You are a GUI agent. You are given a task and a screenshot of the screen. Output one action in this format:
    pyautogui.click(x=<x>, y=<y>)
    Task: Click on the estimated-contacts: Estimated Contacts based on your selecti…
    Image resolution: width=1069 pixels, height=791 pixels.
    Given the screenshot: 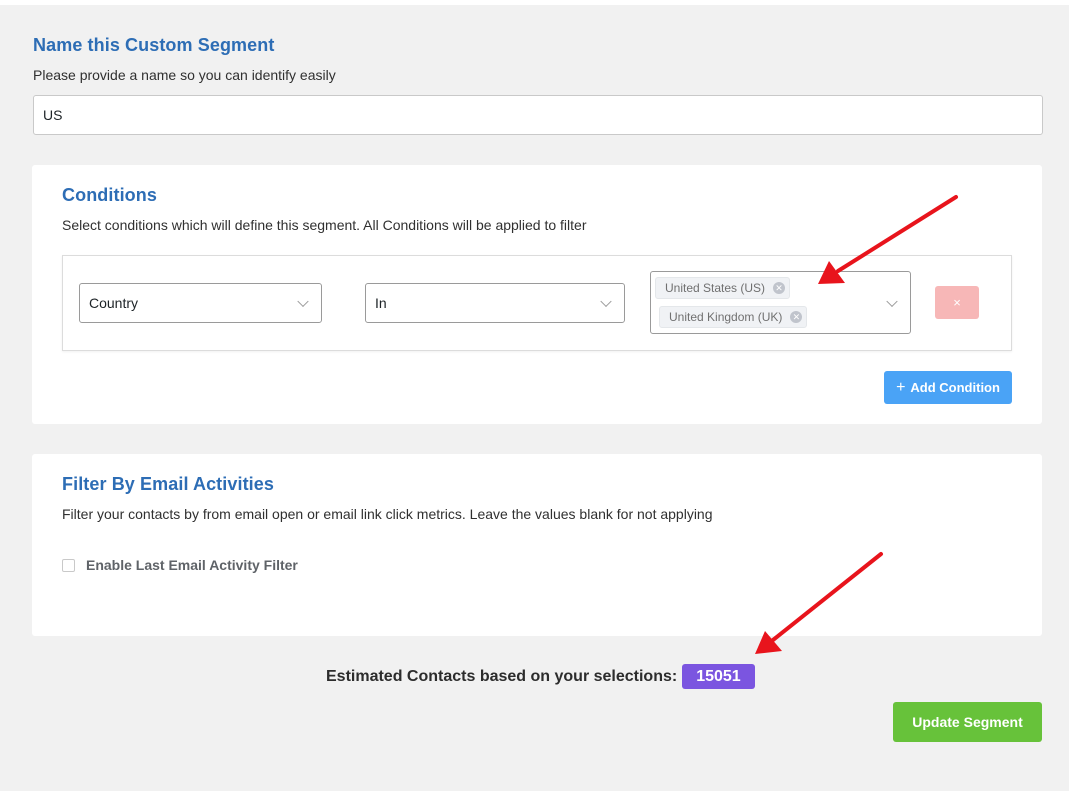 What is the action you would take?
    pyautogui.click(x=540, y=676)
    